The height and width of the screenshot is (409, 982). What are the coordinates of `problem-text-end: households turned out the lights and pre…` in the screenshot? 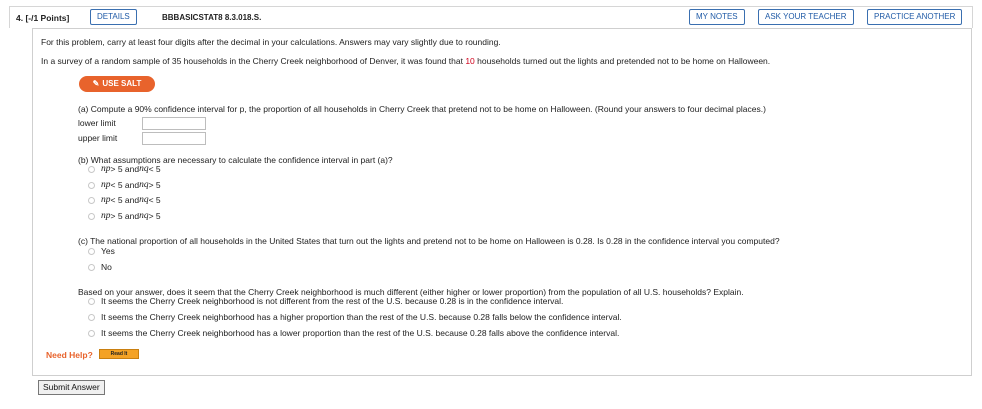 It's located at (622, 61).